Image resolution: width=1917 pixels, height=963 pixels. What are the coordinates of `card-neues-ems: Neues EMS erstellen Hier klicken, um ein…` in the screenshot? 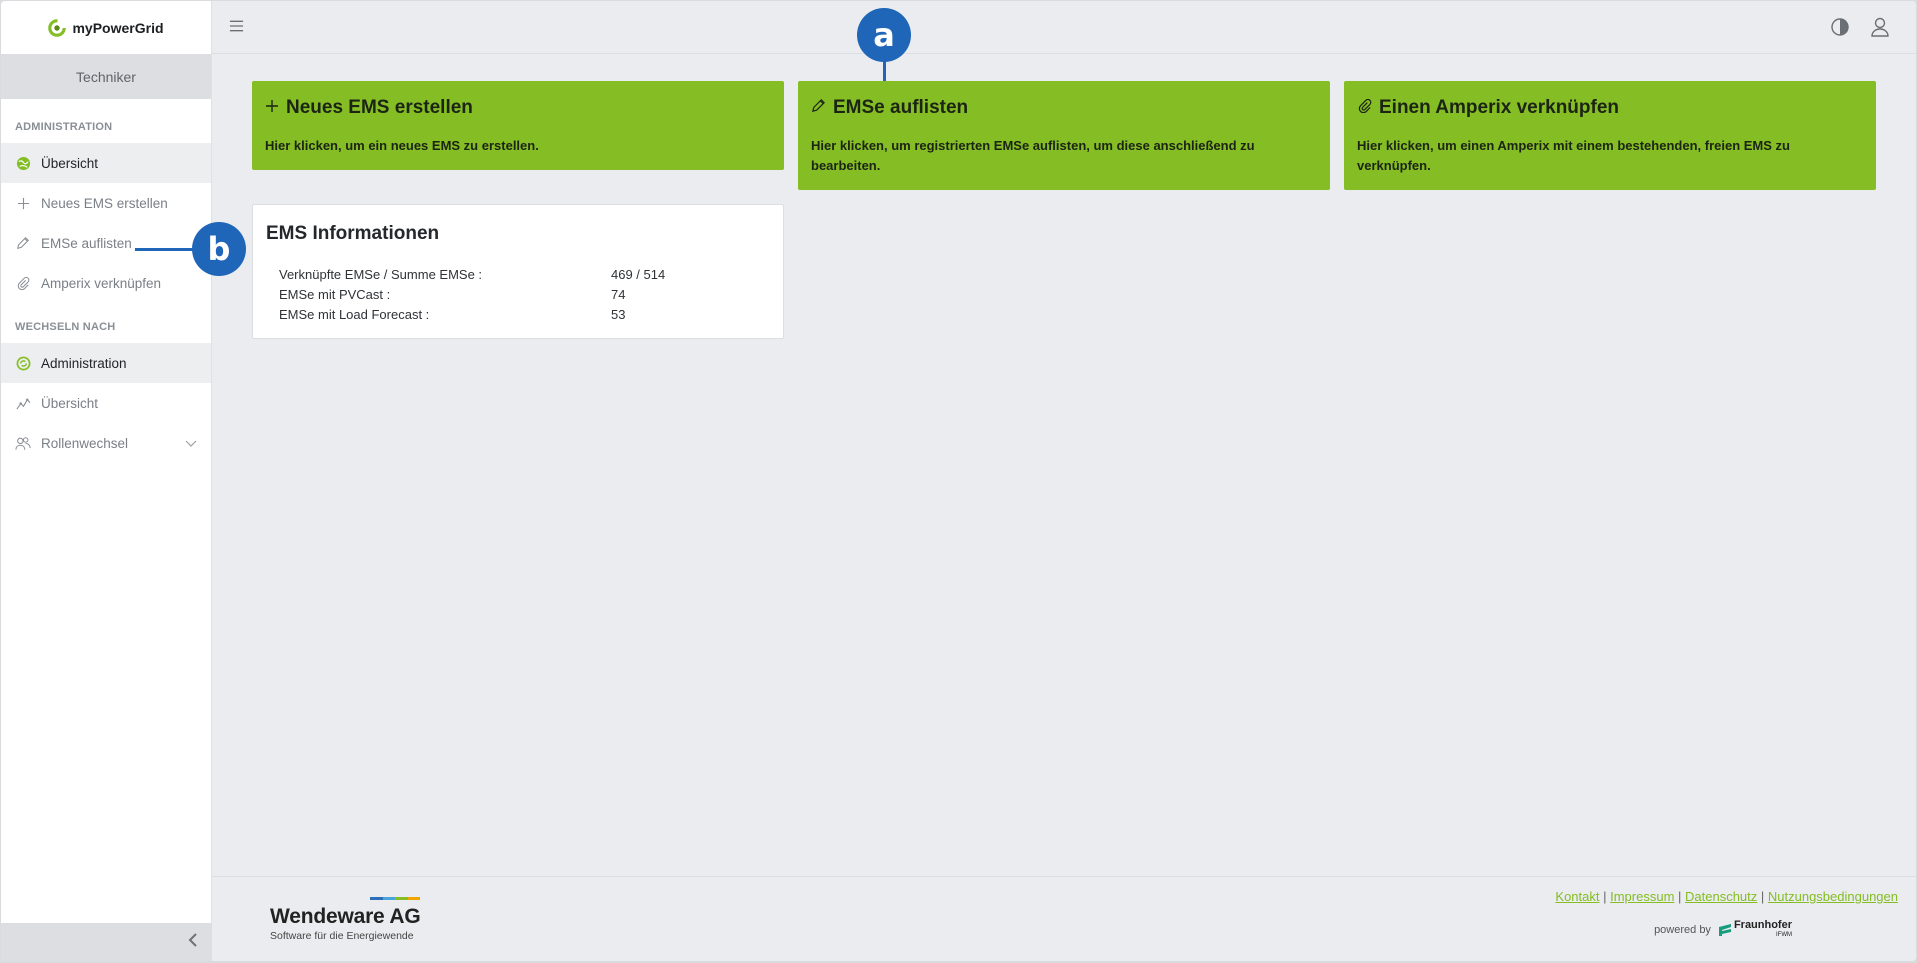 It's located at (518, 125).